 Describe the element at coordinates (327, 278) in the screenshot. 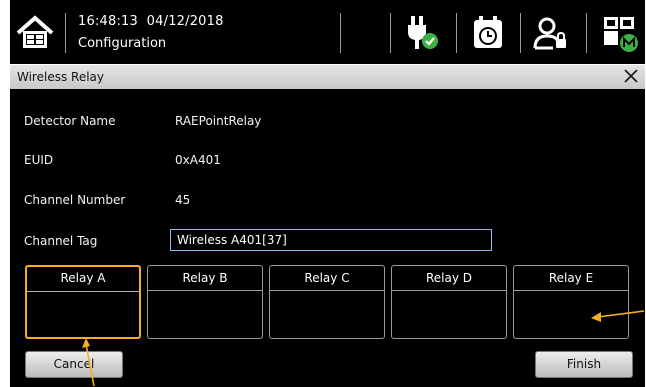

I see `relay-c-label: Relay C` at that location.